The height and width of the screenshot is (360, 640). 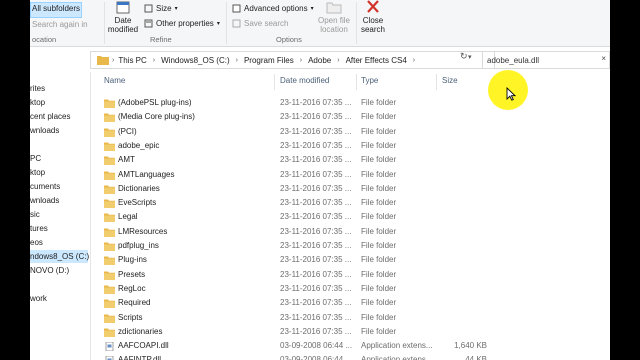 I want to click on nav-item-downloads-pc: wnloads, so click(x=44, y=200).